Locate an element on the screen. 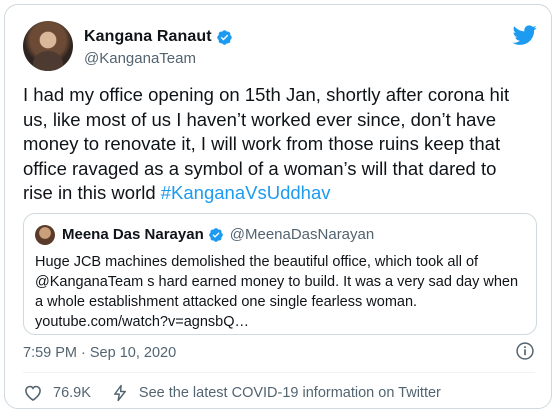 The image size is (558, 415). lightning-bolt-icon is located at coordinates (119, 393).